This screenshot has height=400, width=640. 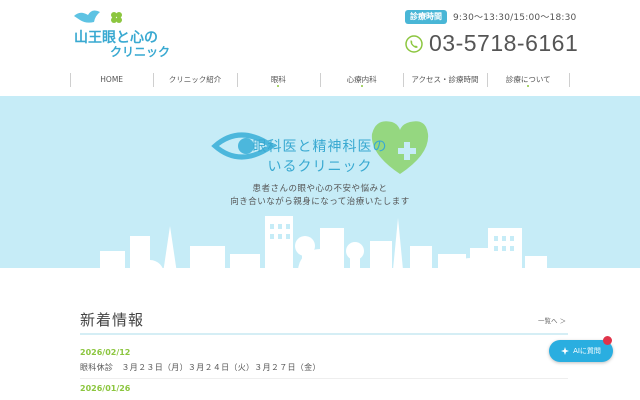 I want to click on hero-subtitle-line2: 向き合いながら親身になって治療いたします, so click(x=320, y=202).